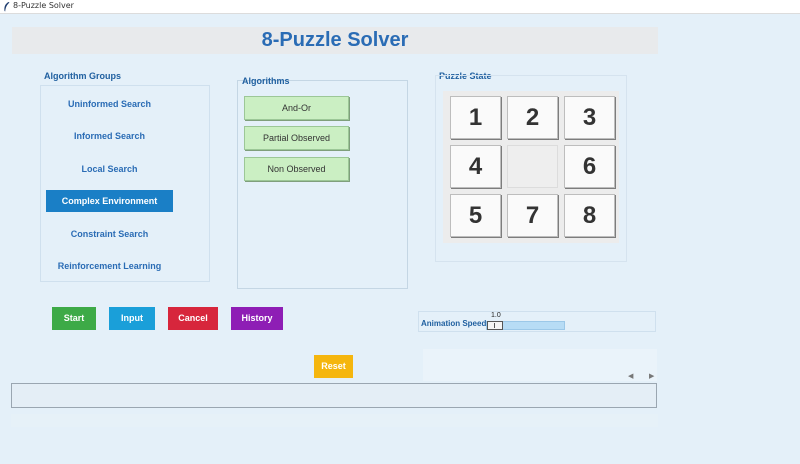 The width and height of the screenshot is (800, 464). Describe the element at coordinates (540, 365) in the screenshot. I see `log-panel` at that location.